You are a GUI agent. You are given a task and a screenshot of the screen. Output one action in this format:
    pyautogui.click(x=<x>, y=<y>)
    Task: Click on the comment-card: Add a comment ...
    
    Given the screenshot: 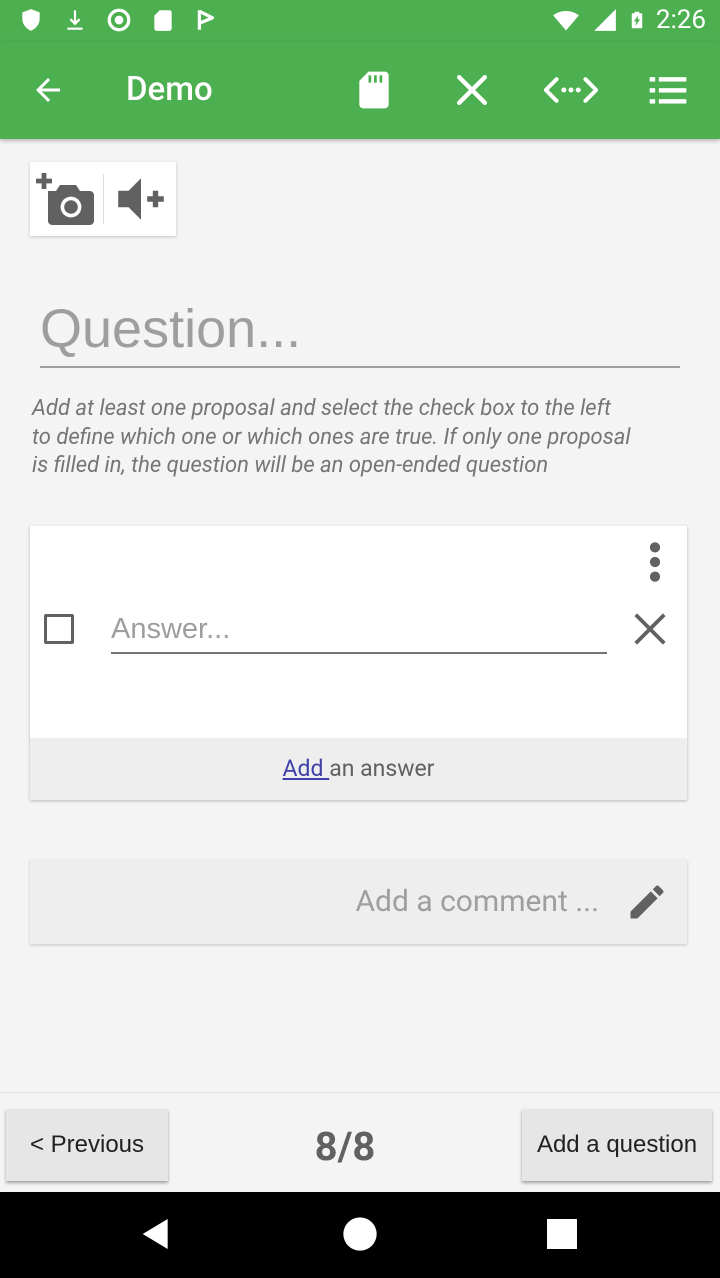 What is the action you would take?
    pyautogui.click(x=358, y=902)
    